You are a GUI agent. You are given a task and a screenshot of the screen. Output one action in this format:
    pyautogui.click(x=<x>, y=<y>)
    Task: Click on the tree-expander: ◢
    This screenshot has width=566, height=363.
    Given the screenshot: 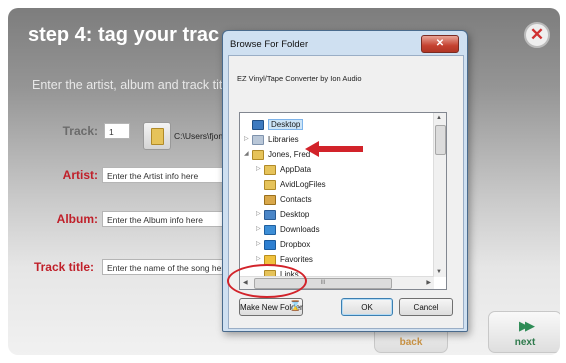 What is the action you would take?
    pyautogui.click(x=248, y=154)
    